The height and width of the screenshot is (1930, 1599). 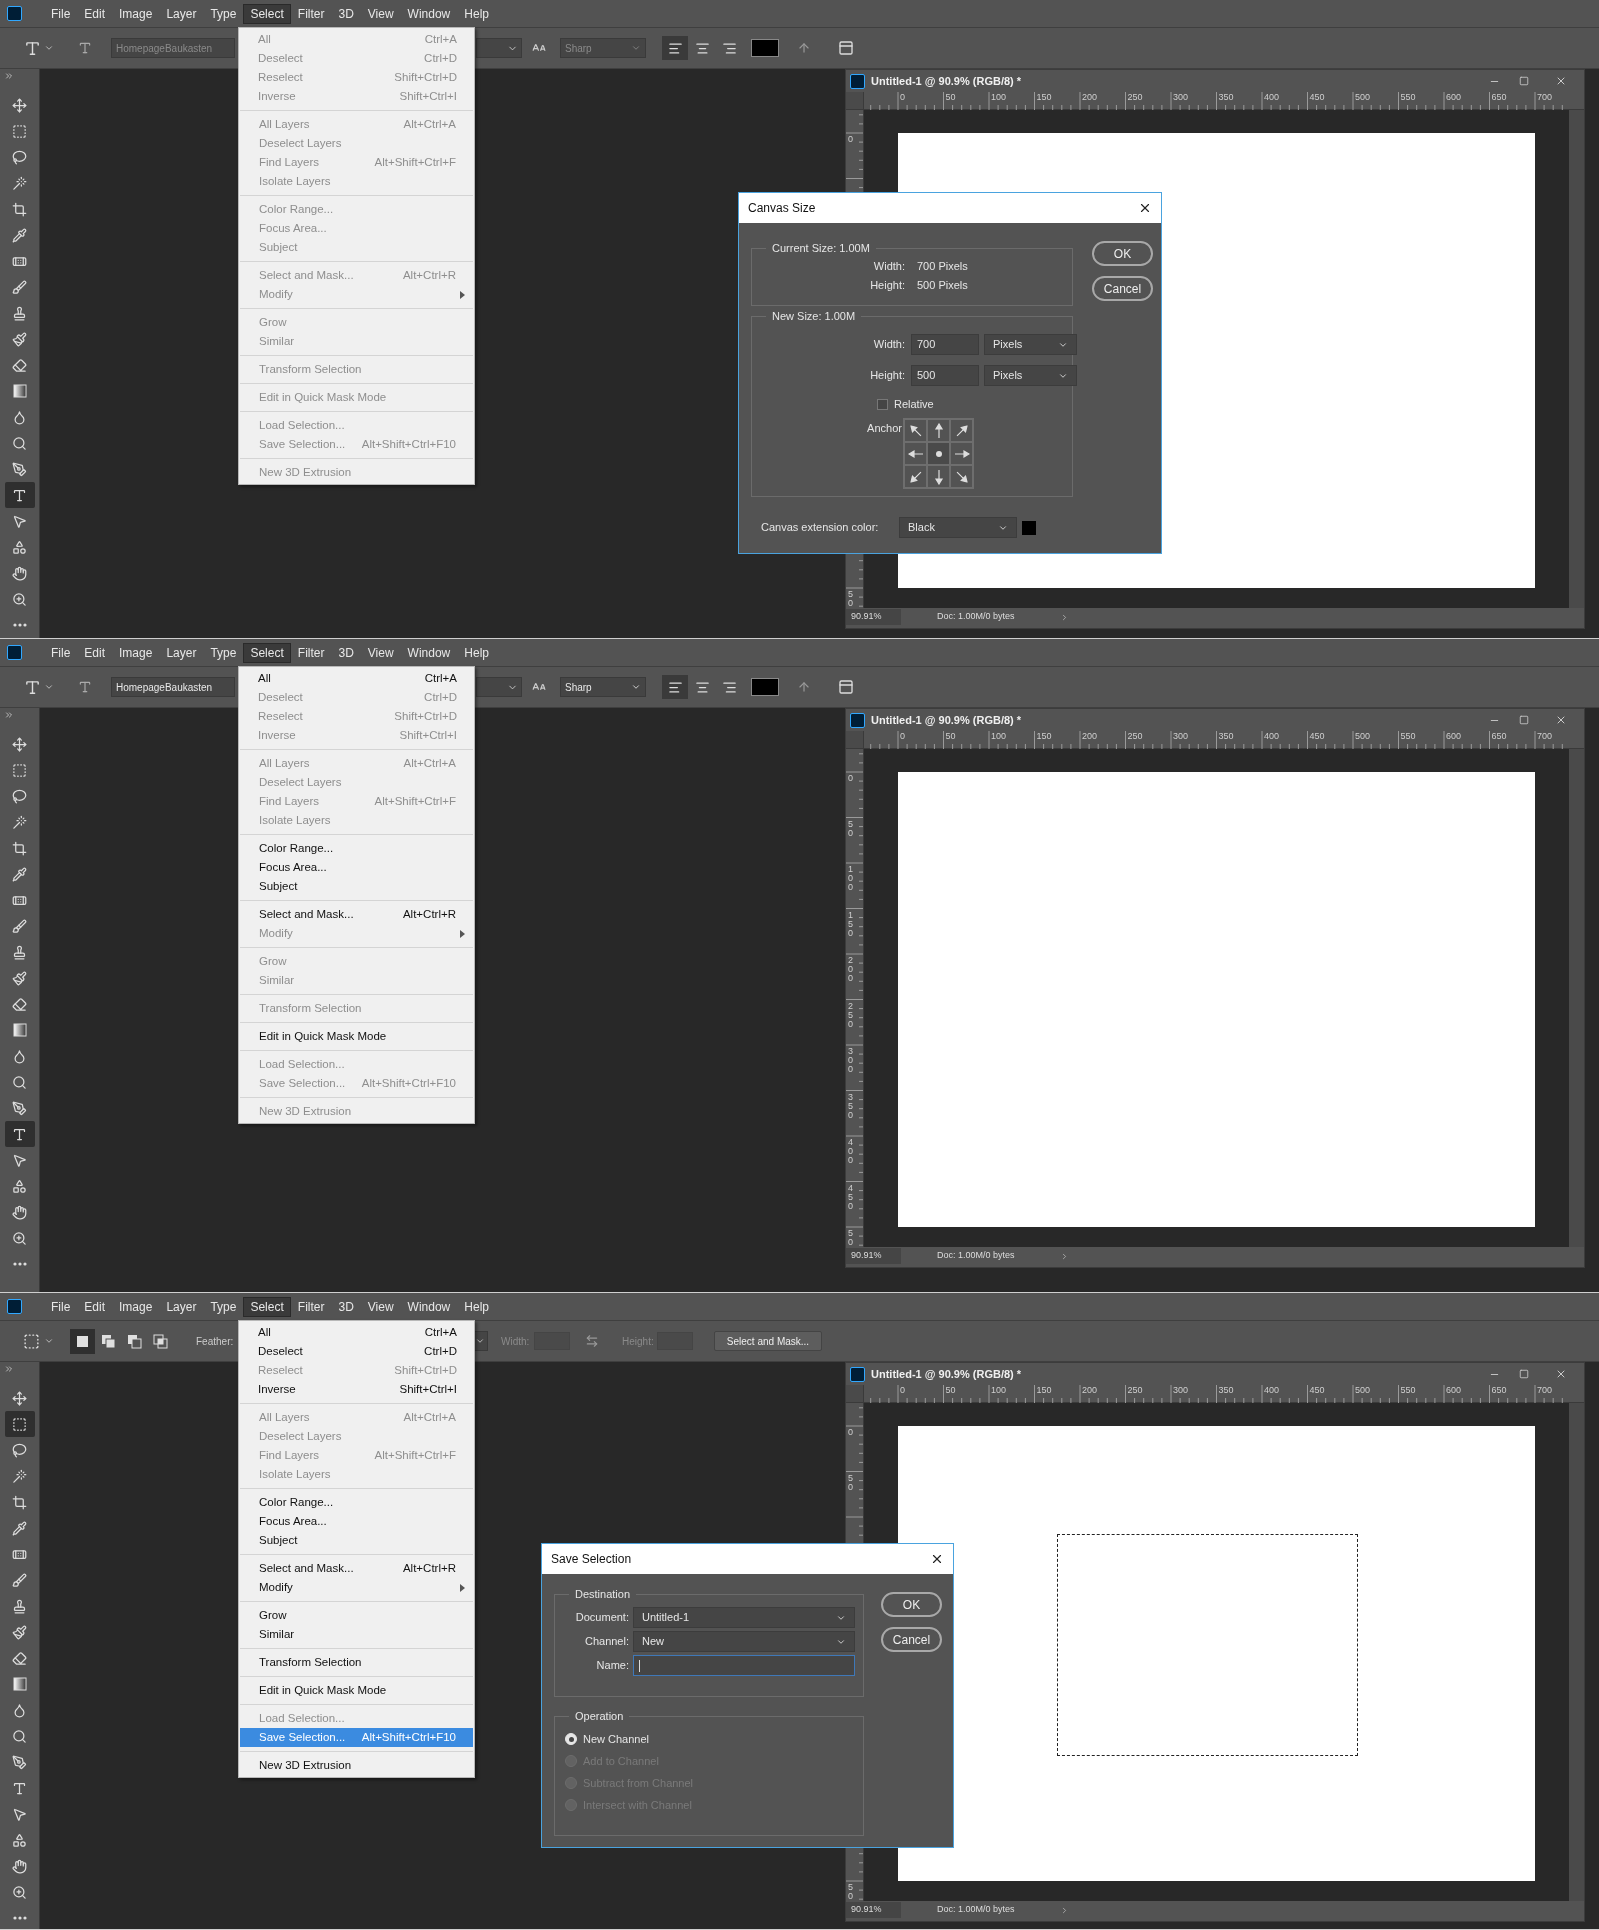 I want to click on dashed-square-tool, so click(x=19, y=1424).